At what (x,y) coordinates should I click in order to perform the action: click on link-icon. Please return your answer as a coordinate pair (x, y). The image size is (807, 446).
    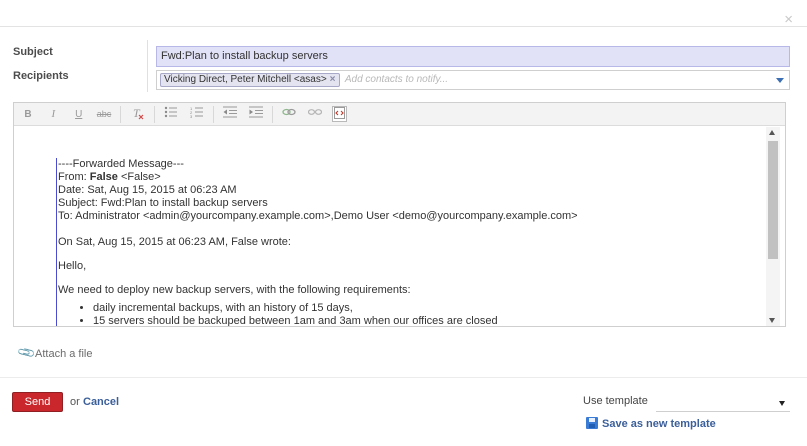
    Looking at the image, I should click on (289, 112).